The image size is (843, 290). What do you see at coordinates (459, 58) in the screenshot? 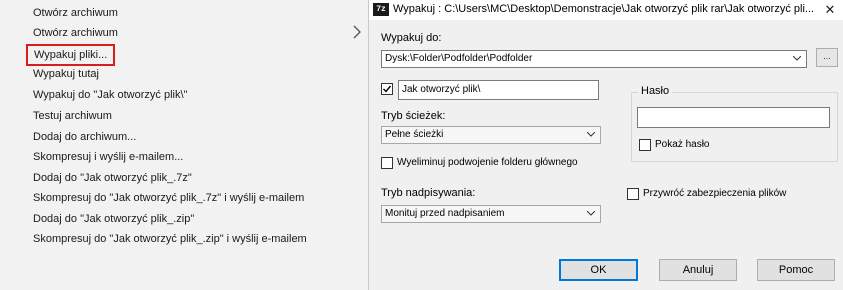
I see `extract-to-value: Dysk:\Folder\Podfolder\Podfolder` at bounding box center [459, 58].